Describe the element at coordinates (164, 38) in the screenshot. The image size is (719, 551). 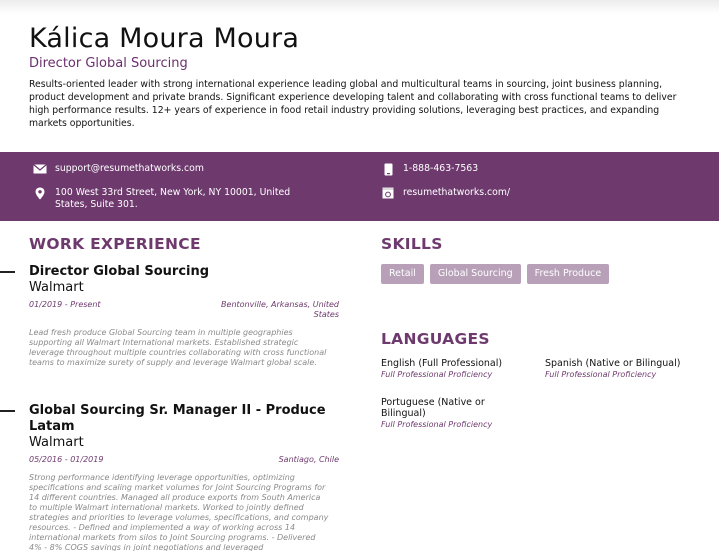
I see `candidate-name: Kálica Moura Moura` at that location.